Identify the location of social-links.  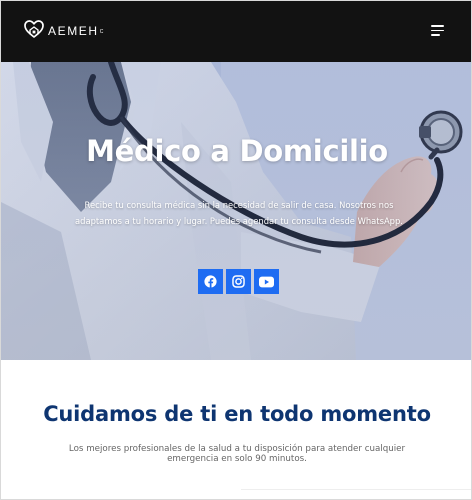
(238, 281).